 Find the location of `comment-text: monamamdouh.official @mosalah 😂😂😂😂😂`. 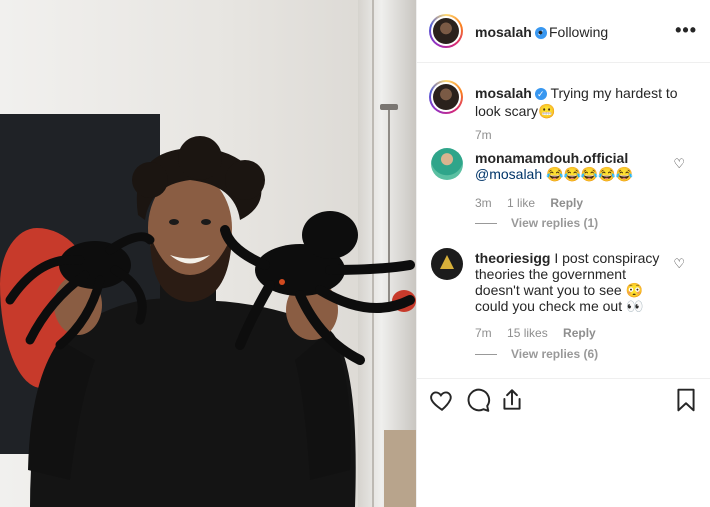

comment-text: monamamdouh.official @mosalah 😂😂😂😂😂 is located at coordinates (570, 166).